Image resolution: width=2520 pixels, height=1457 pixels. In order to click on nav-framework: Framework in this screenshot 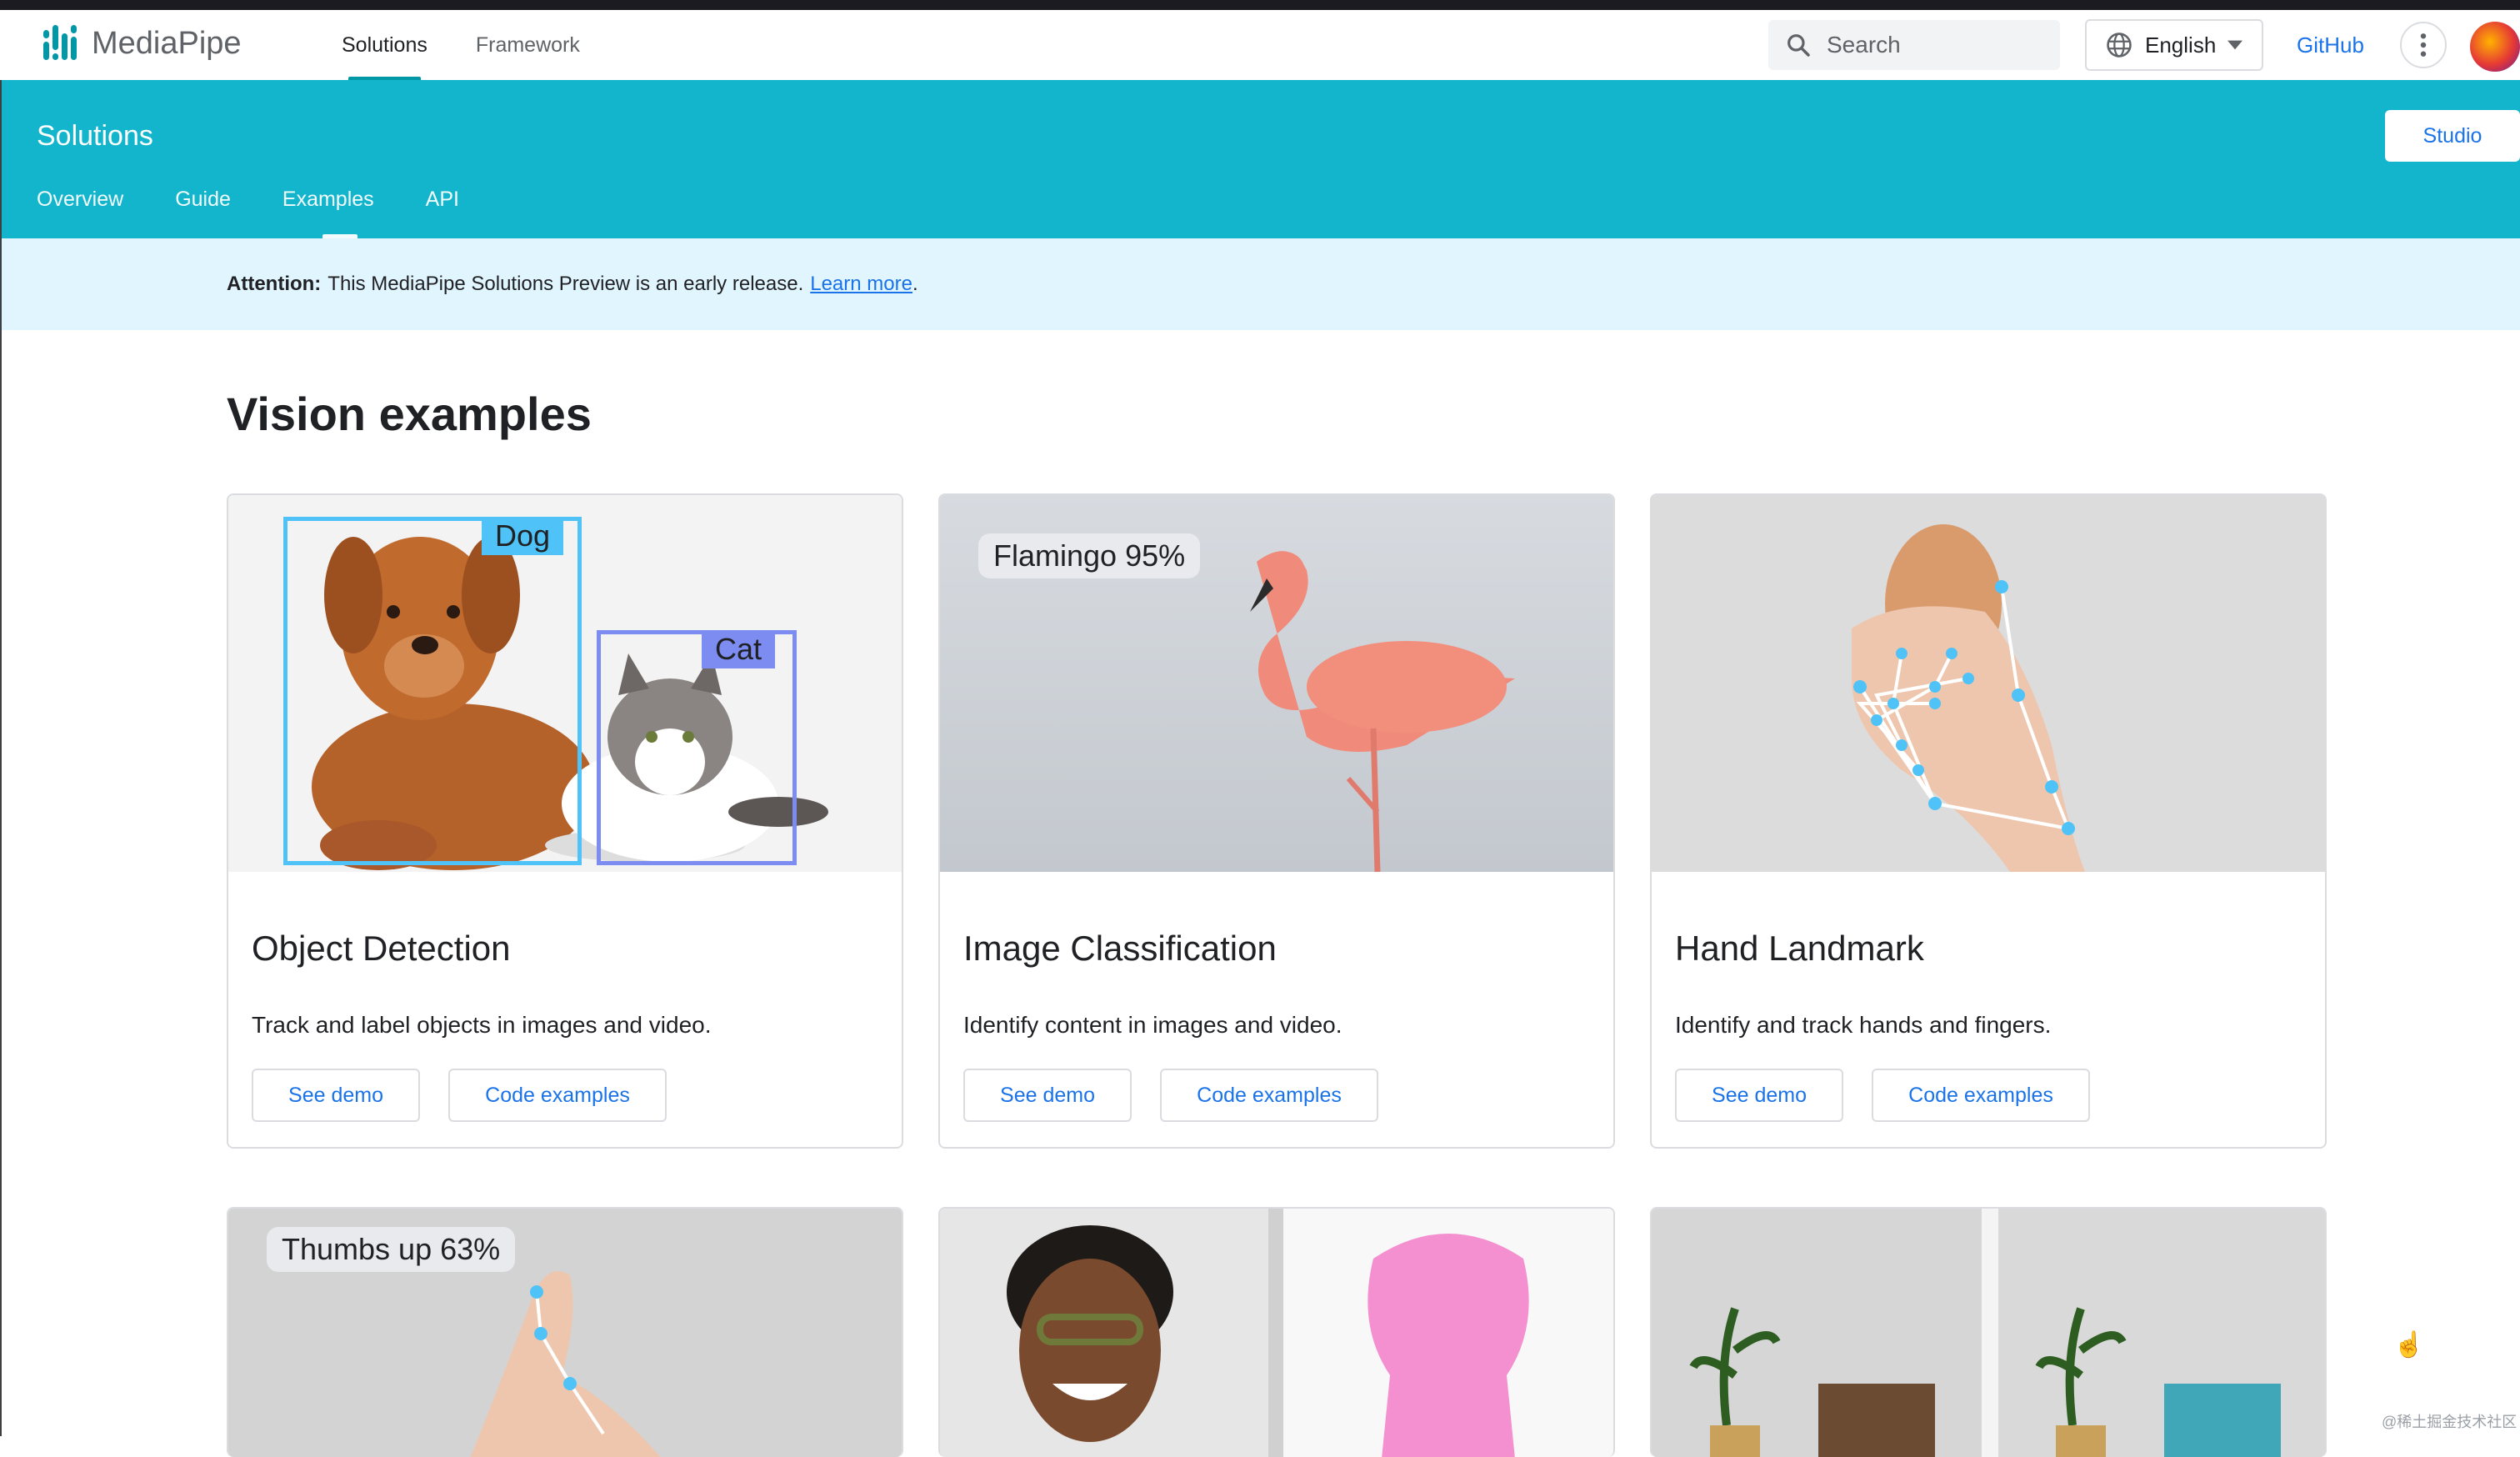, I will do `click(528, 45)`.